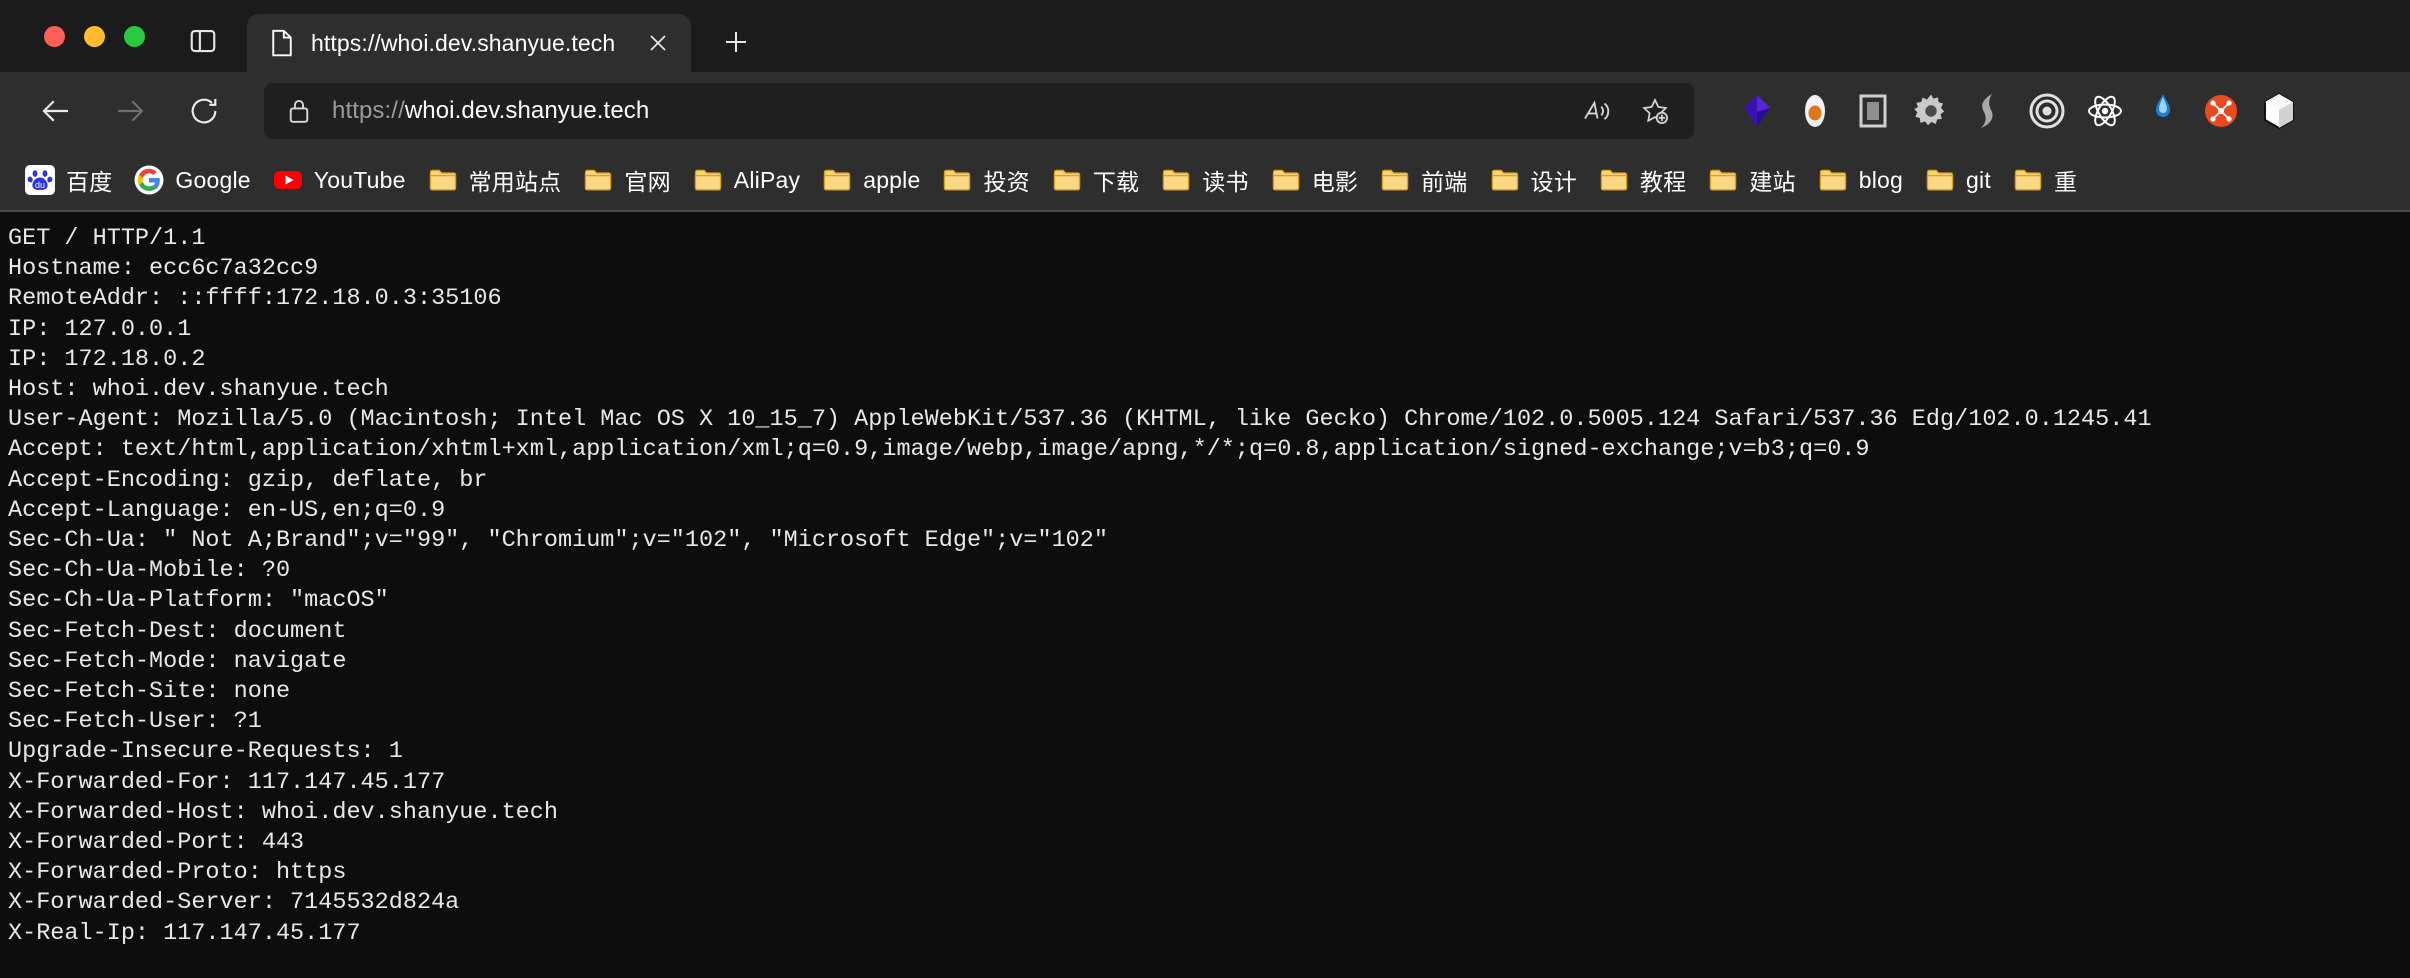 This screenshot has height=978, width=2410. What do you see at coordinates (339, 180) in the screenshot?
I see `bookmark-item: YouTube` at bounding box center [339, 180].